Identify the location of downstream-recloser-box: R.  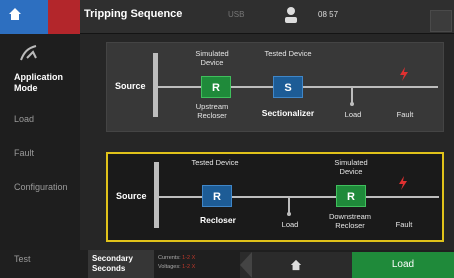
(351, 196).